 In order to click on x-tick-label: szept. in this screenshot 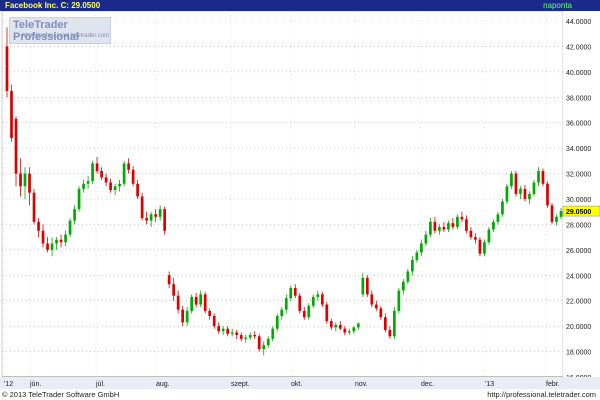, I will do `click(240, 384)`.